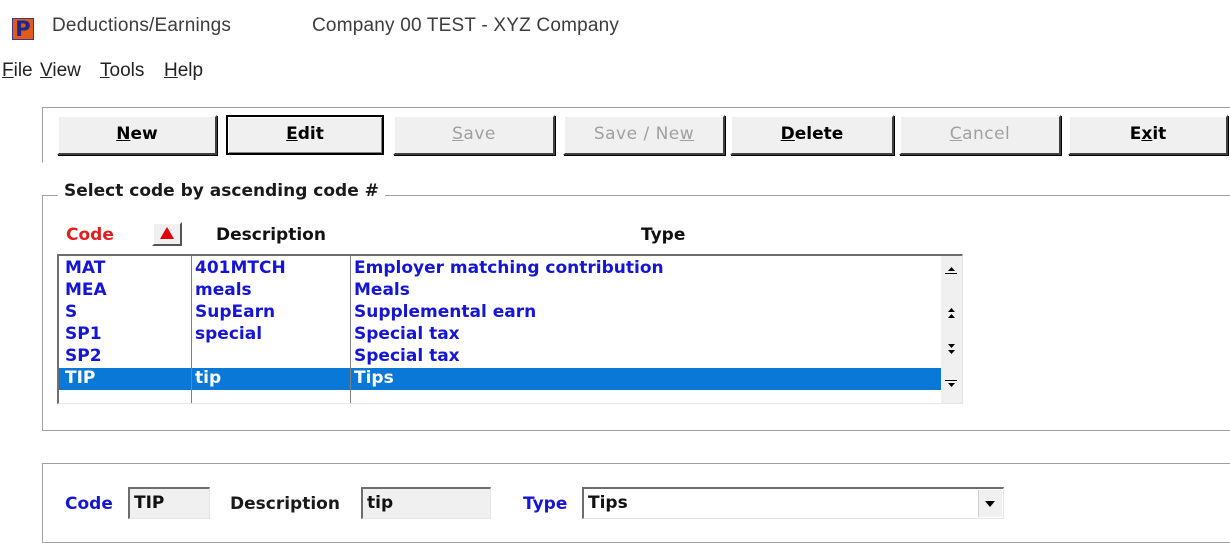 The image size is (1230, 543). I want to click on save-button-mnemonic: S, so click(458, 134).